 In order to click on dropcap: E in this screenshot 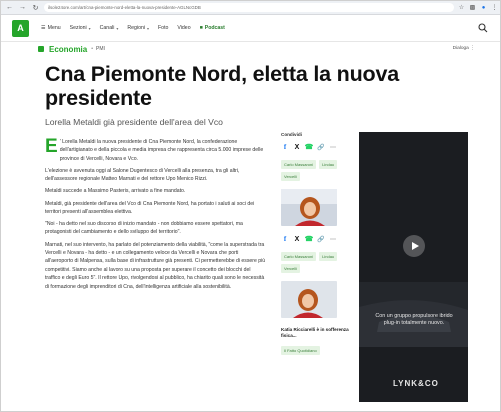, I will do `click(51, 146)`.